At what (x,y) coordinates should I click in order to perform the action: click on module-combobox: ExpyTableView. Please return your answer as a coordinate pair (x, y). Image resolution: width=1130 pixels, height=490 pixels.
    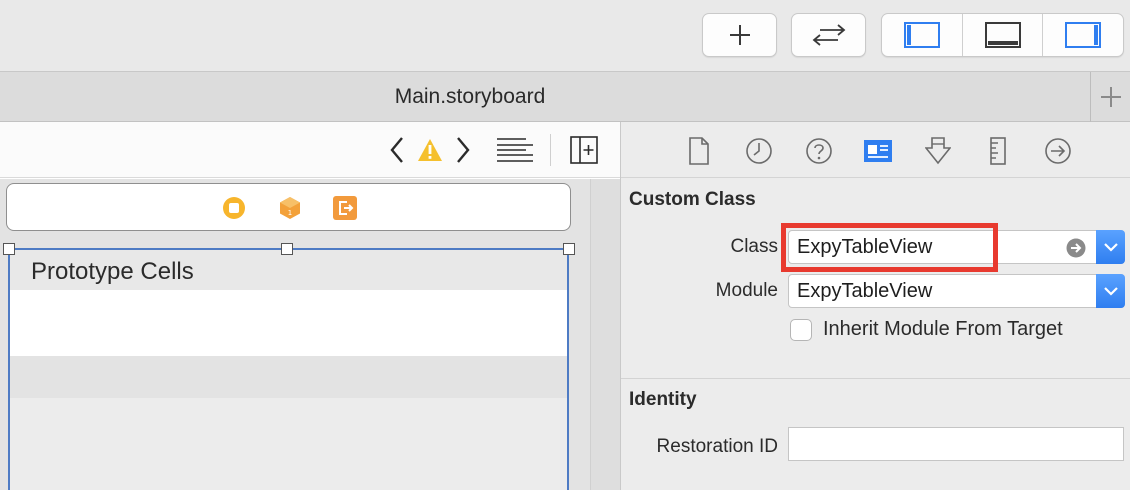
    Looking at the image, I should click on (956, 291).